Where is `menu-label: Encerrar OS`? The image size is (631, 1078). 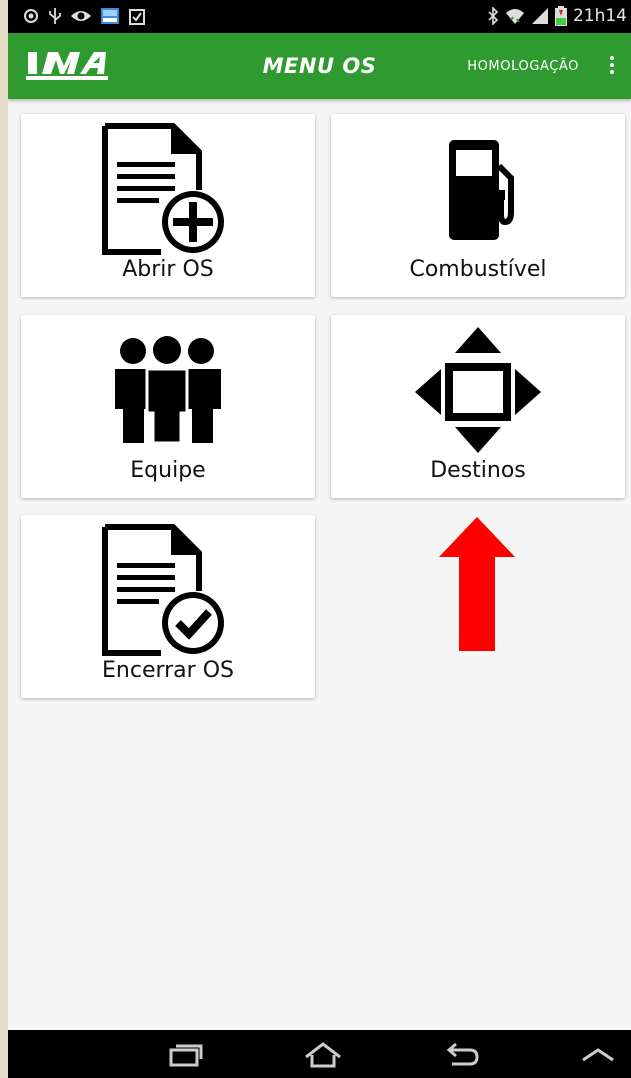 menu-label: Encerrar OS is located at coordinates (168, 670).